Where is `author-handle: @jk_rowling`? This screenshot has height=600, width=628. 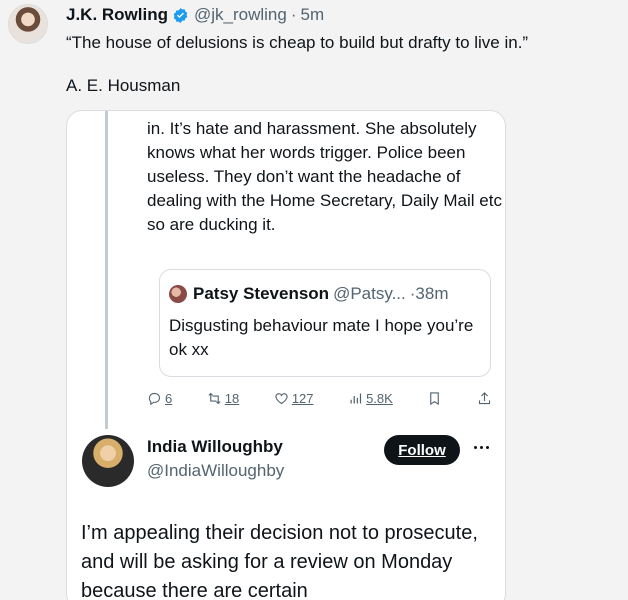 author-handle: @jk_rowling is located at coordinates (240, 15).